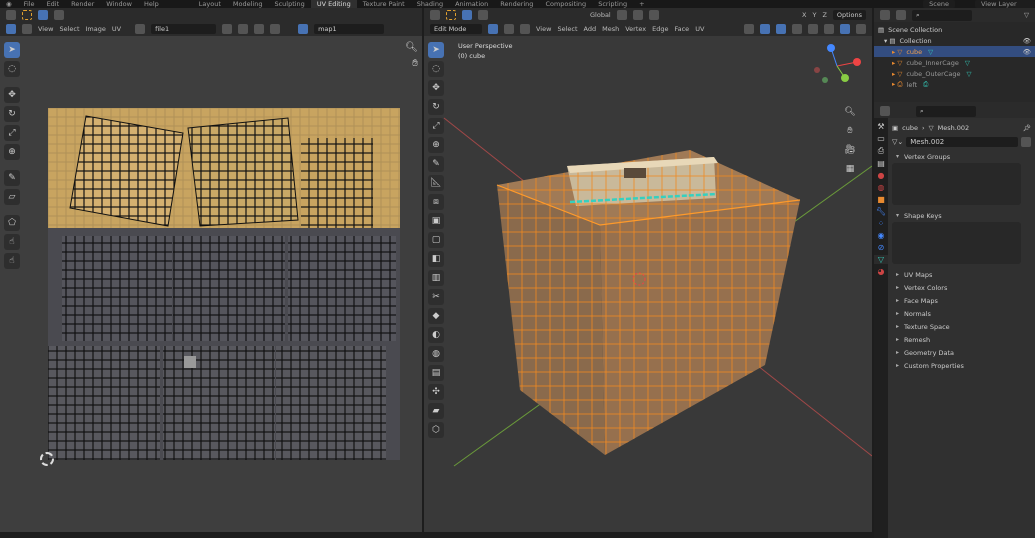 This screenshot has height=538, width=1035. I want to click on vp-menu-edge: Edge, so click(660, 29).